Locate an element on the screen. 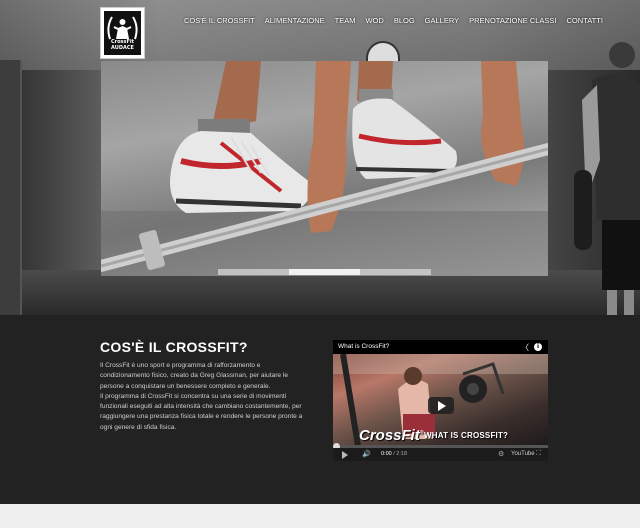 This screenshot has width=640, height=528. crossfit-audace-logo: CrossFit AUDACE is located at coordinates (122, 33).